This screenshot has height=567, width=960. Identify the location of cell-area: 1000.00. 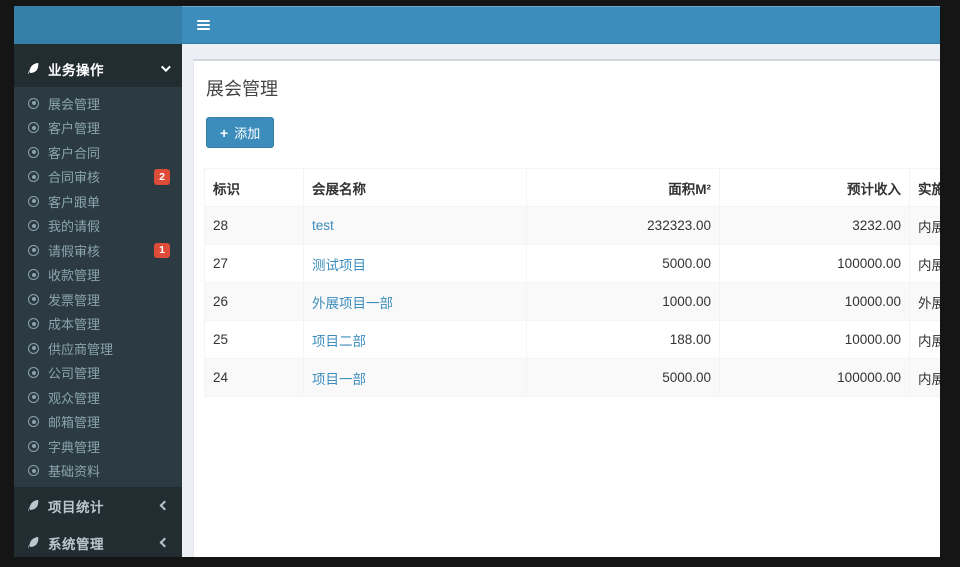
(623, 301).